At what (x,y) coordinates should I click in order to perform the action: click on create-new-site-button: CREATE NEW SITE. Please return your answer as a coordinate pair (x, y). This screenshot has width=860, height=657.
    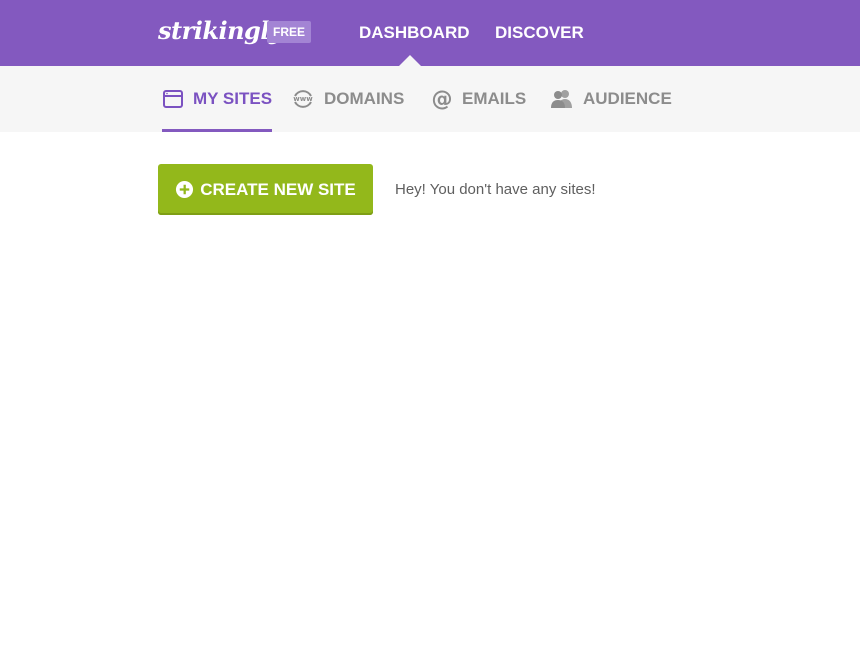
    Looking at the image, I should click on (265, 189).